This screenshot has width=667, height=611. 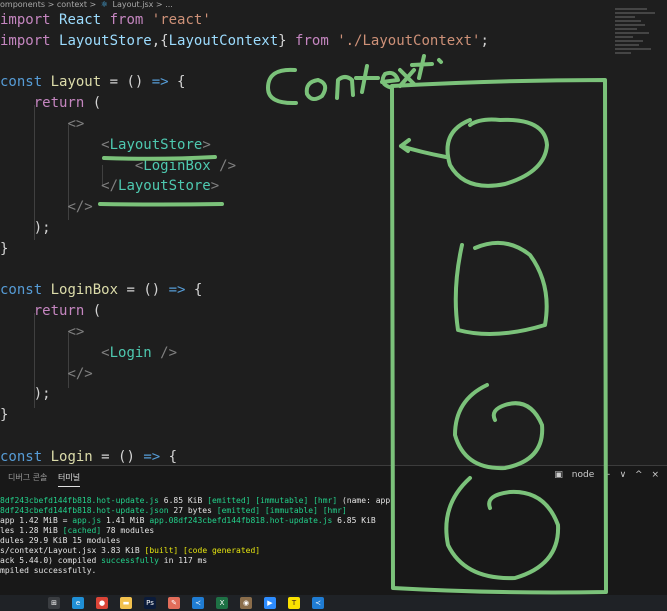 I want to click on kakaotalk-icon: T, so click(x=294, y=603).